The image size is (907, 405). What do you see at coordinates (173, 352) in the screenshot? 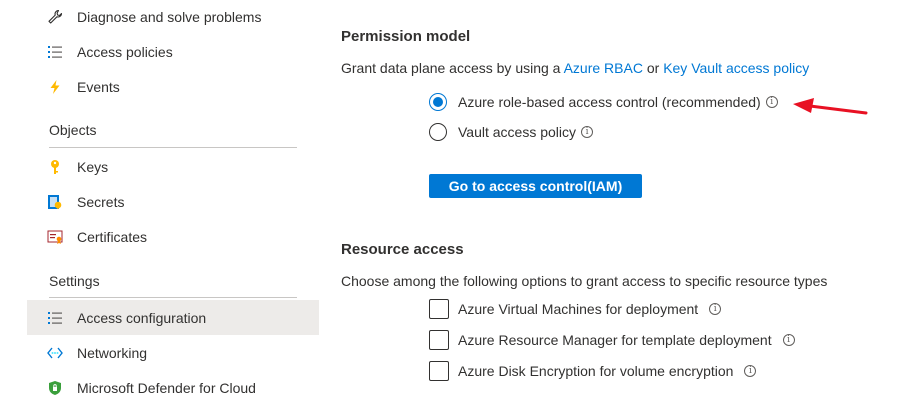
I see `sidebar-item-networking: Networking` at bounding box center [173, 352].